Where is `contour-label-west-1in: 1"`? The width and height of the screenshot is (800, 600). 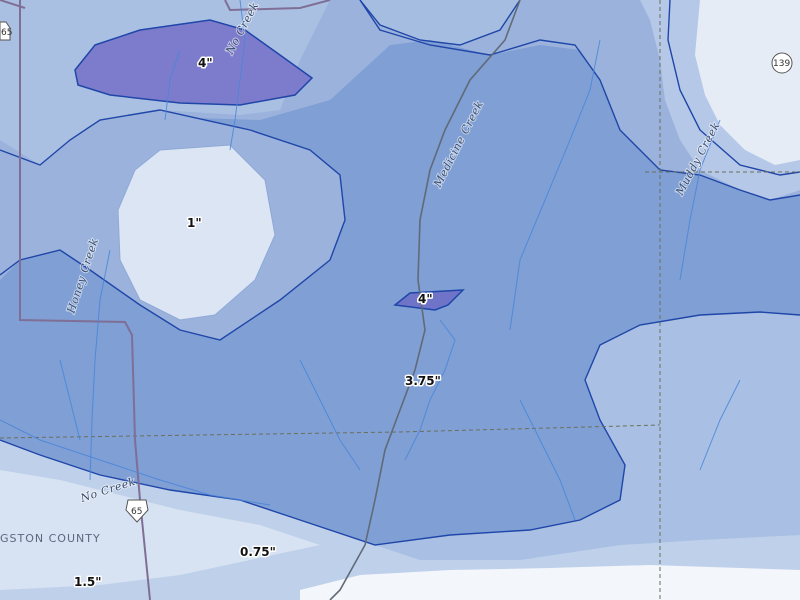 contour-label-west-1in: 1" is located at coordinates (194, 223).